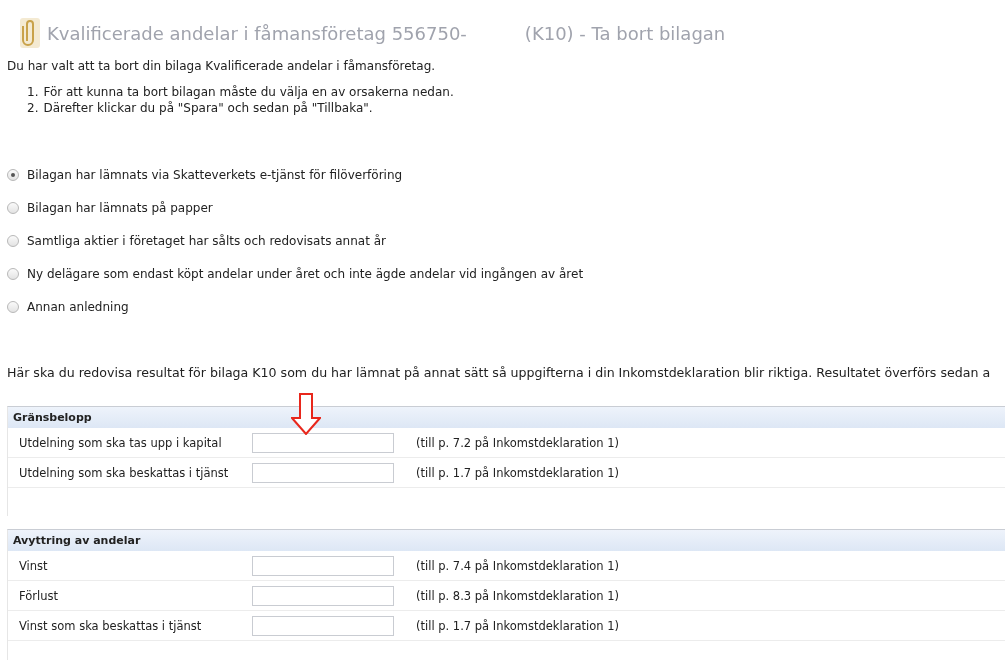  Describe the element at coordinates (208, 108) in the screenshot. I see `instruction-step: Därefter klickar du på "Spara" och sedan på "Tillbaka".` at that location.